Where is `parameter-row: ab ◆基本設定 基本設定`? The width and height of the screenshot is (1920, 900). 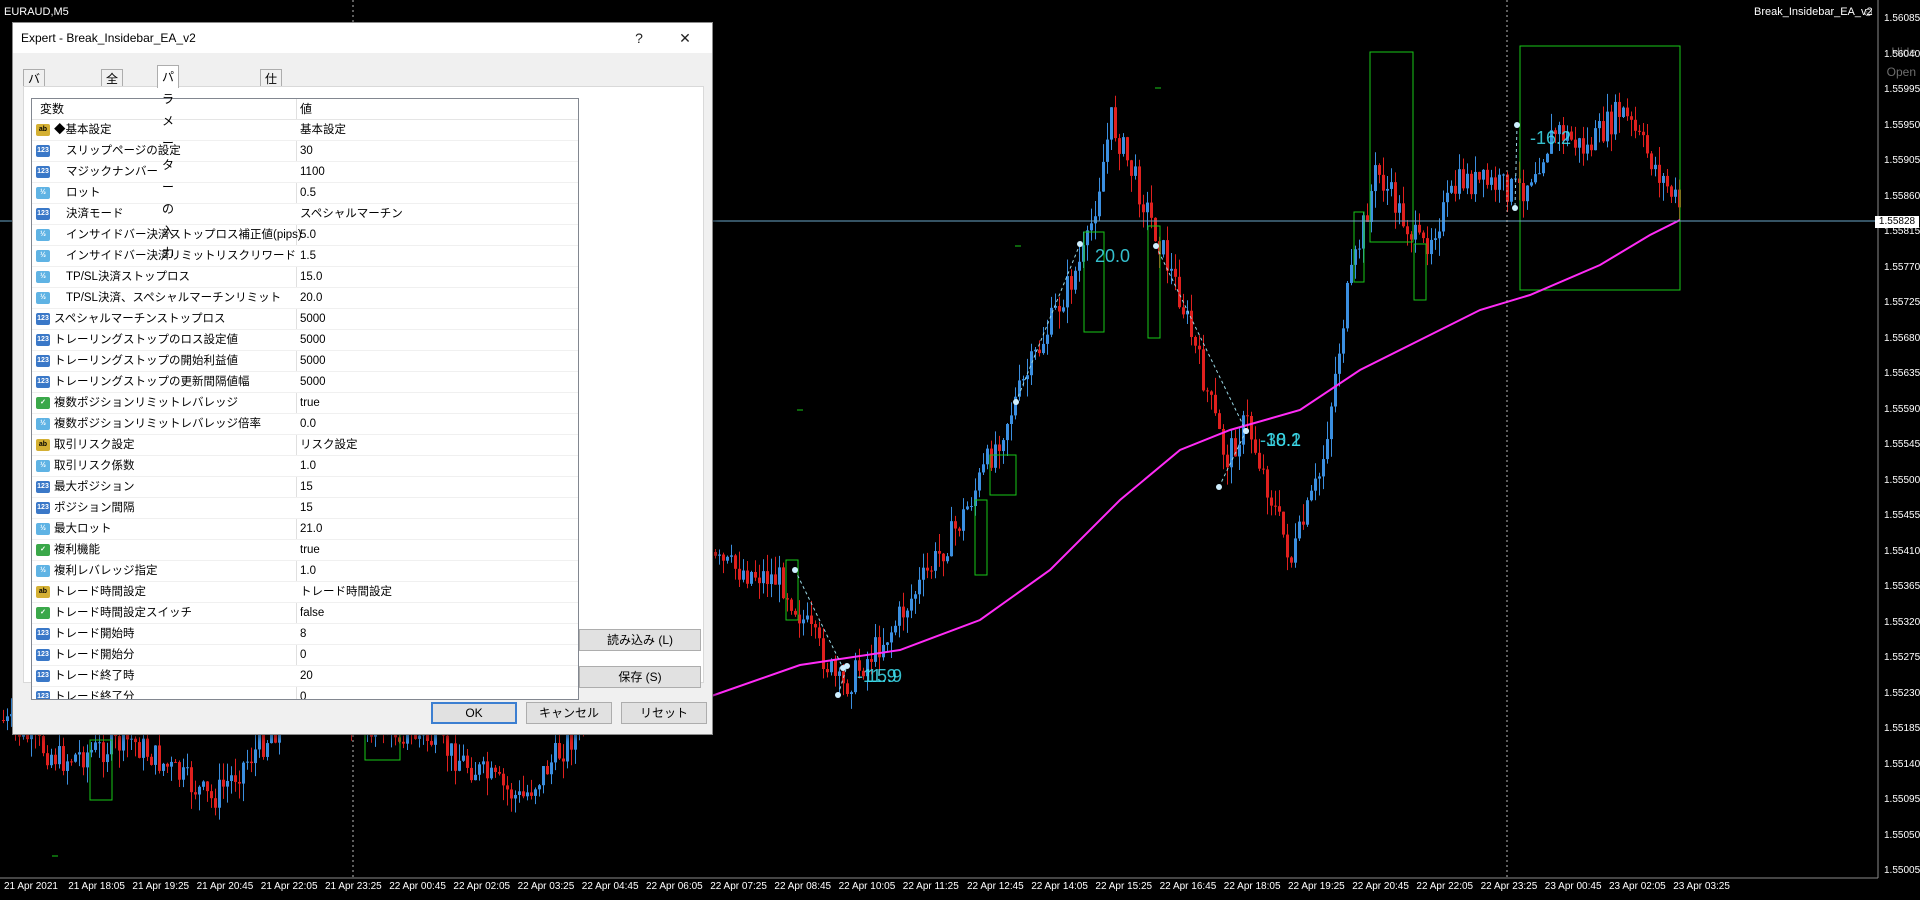 parameter-row: ab ◆基本設定 基本設定 is located at coordinates (305, 130).